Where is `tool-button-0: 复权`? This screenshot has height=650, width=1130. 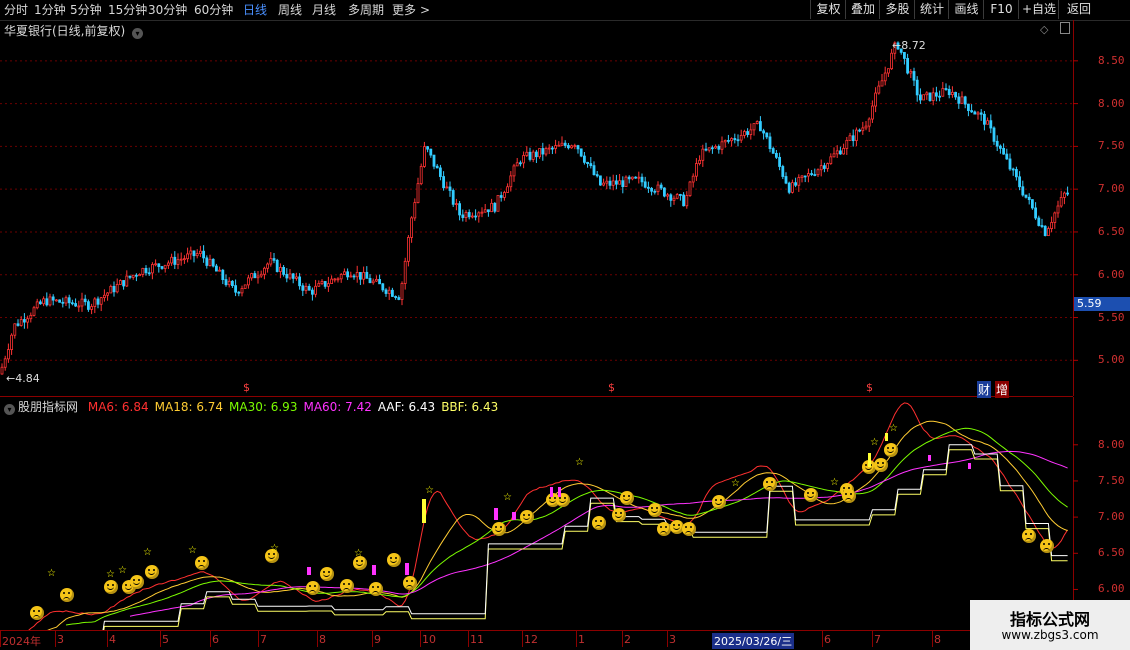
tool-button-0: 复权 is located at coordinates (828, 9).